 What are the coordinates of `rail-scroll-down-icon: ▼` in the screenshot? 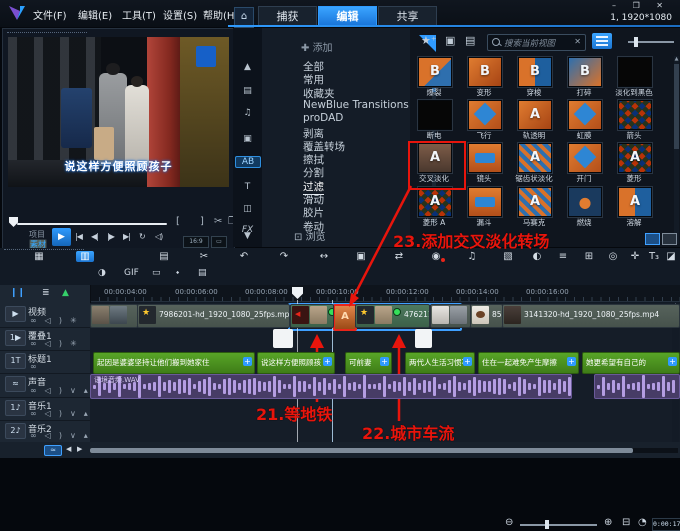 It's located at (247, 236).